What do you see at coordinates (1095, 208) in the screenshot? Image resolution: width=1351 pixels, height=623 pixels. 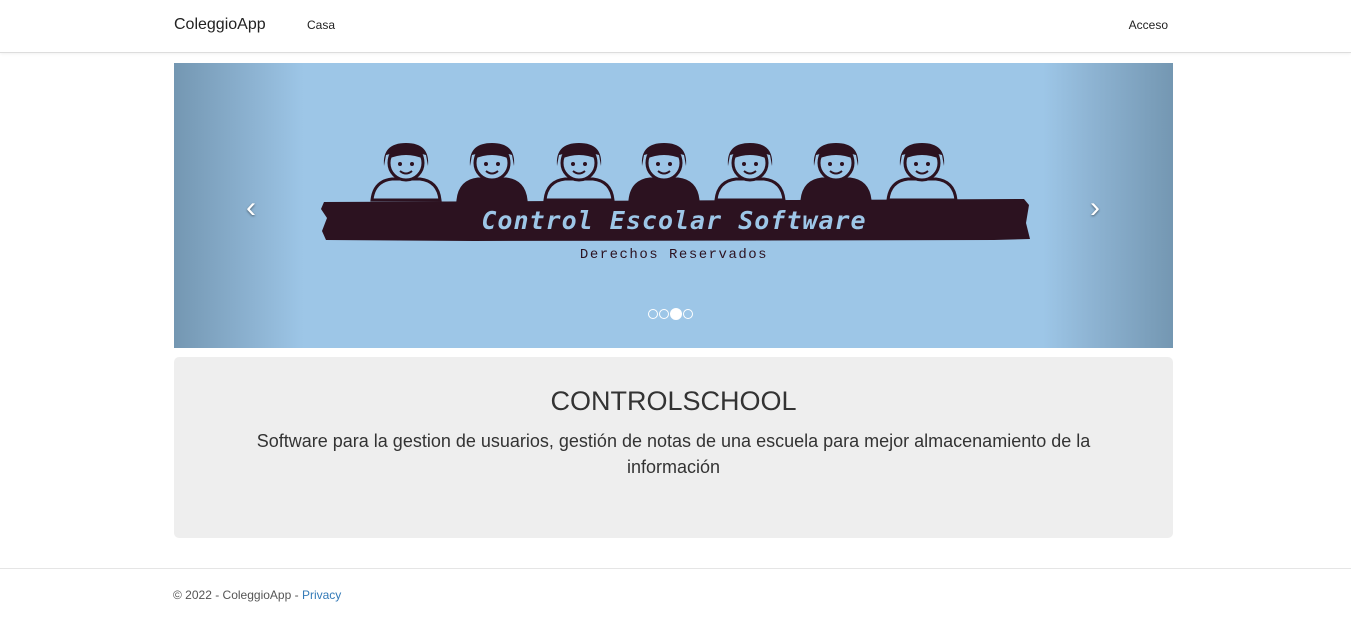 I see `carousel-next-button: ›` at bounding box center [1095, 208].